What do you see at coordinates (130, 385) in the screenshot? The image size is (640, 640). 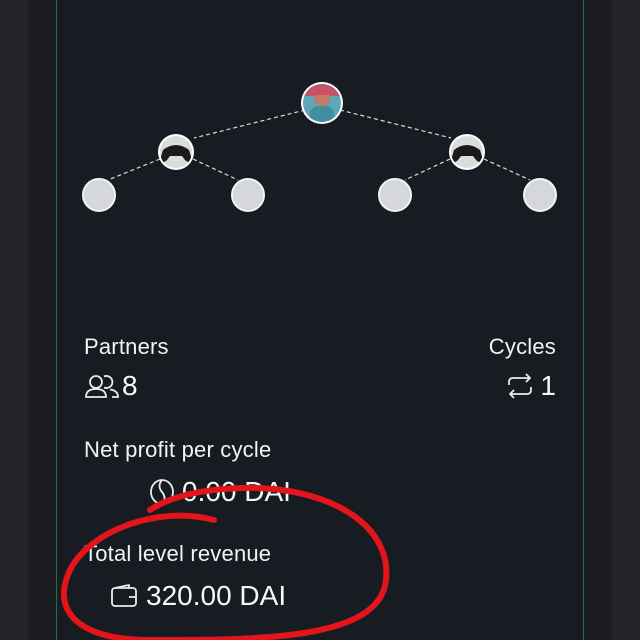 I see `partners-count: 8` at bounding box center [130, 385].